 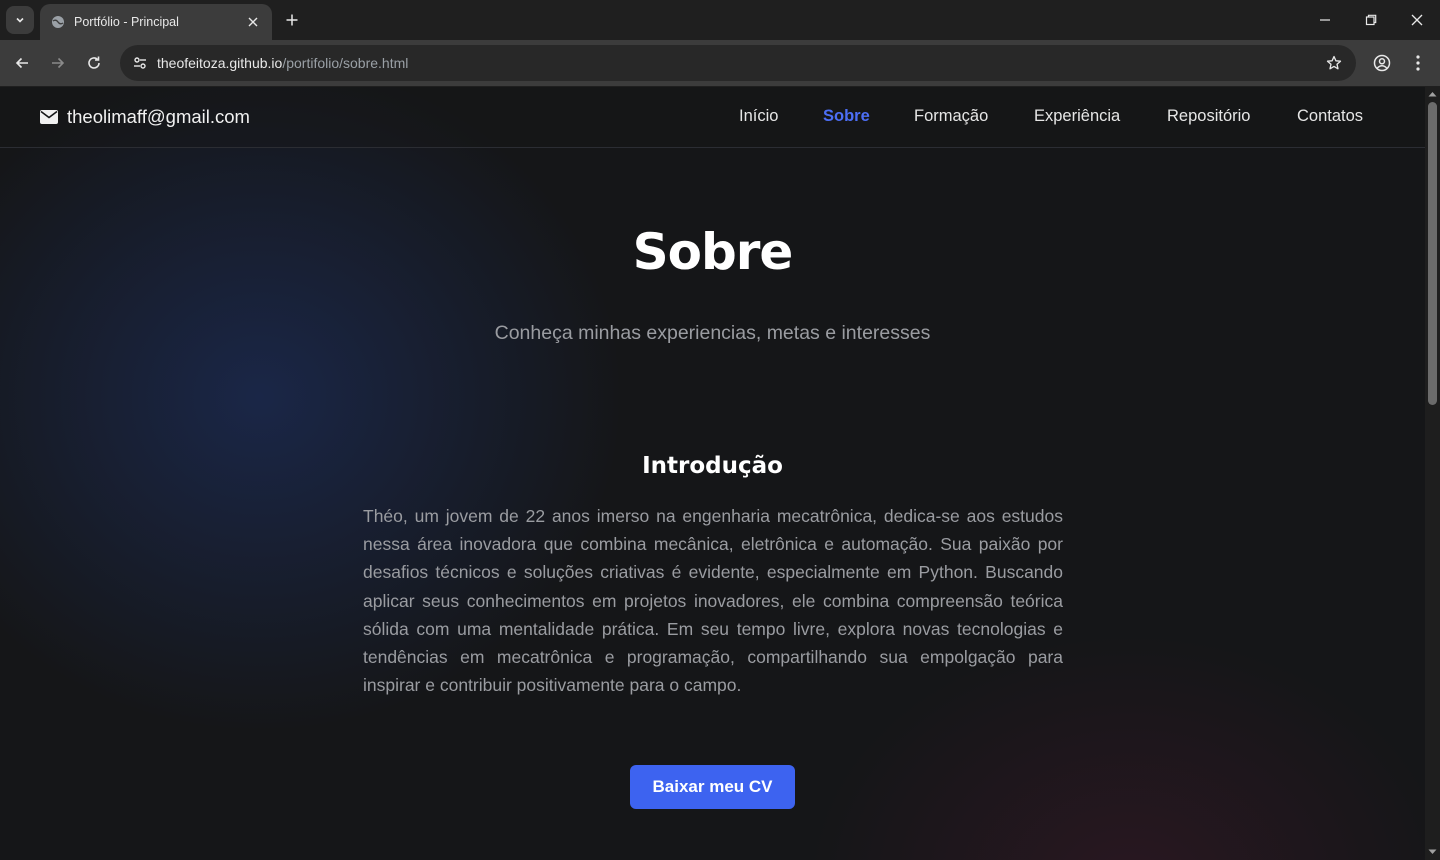 I want to click on arrow-left-icon, so click(x=21, y=63).